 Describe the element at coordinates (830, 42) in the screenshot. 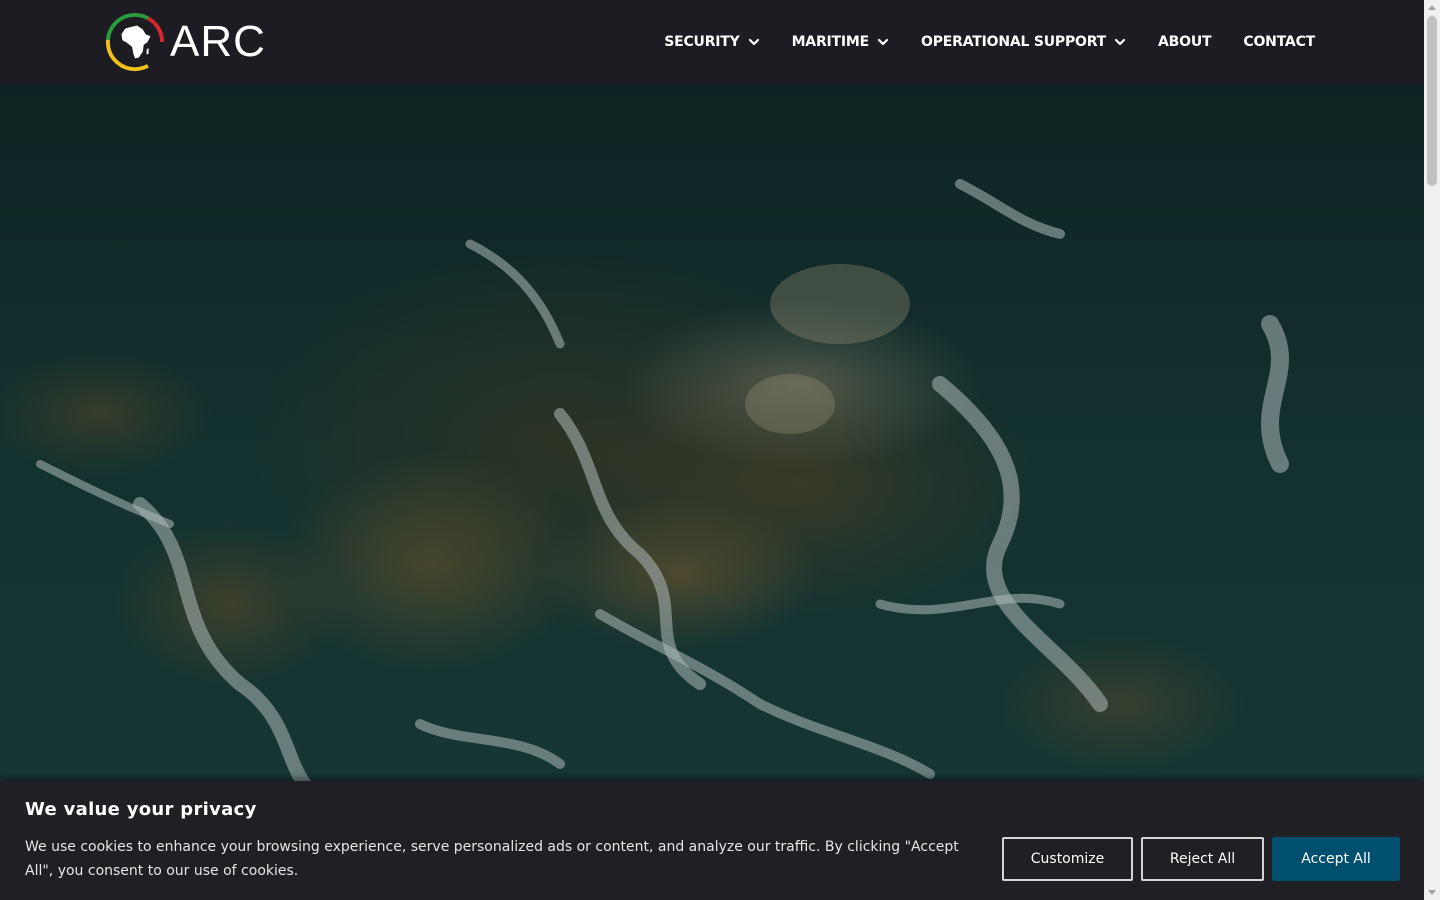

I see `nav-item-label: MARITIME` at that location.